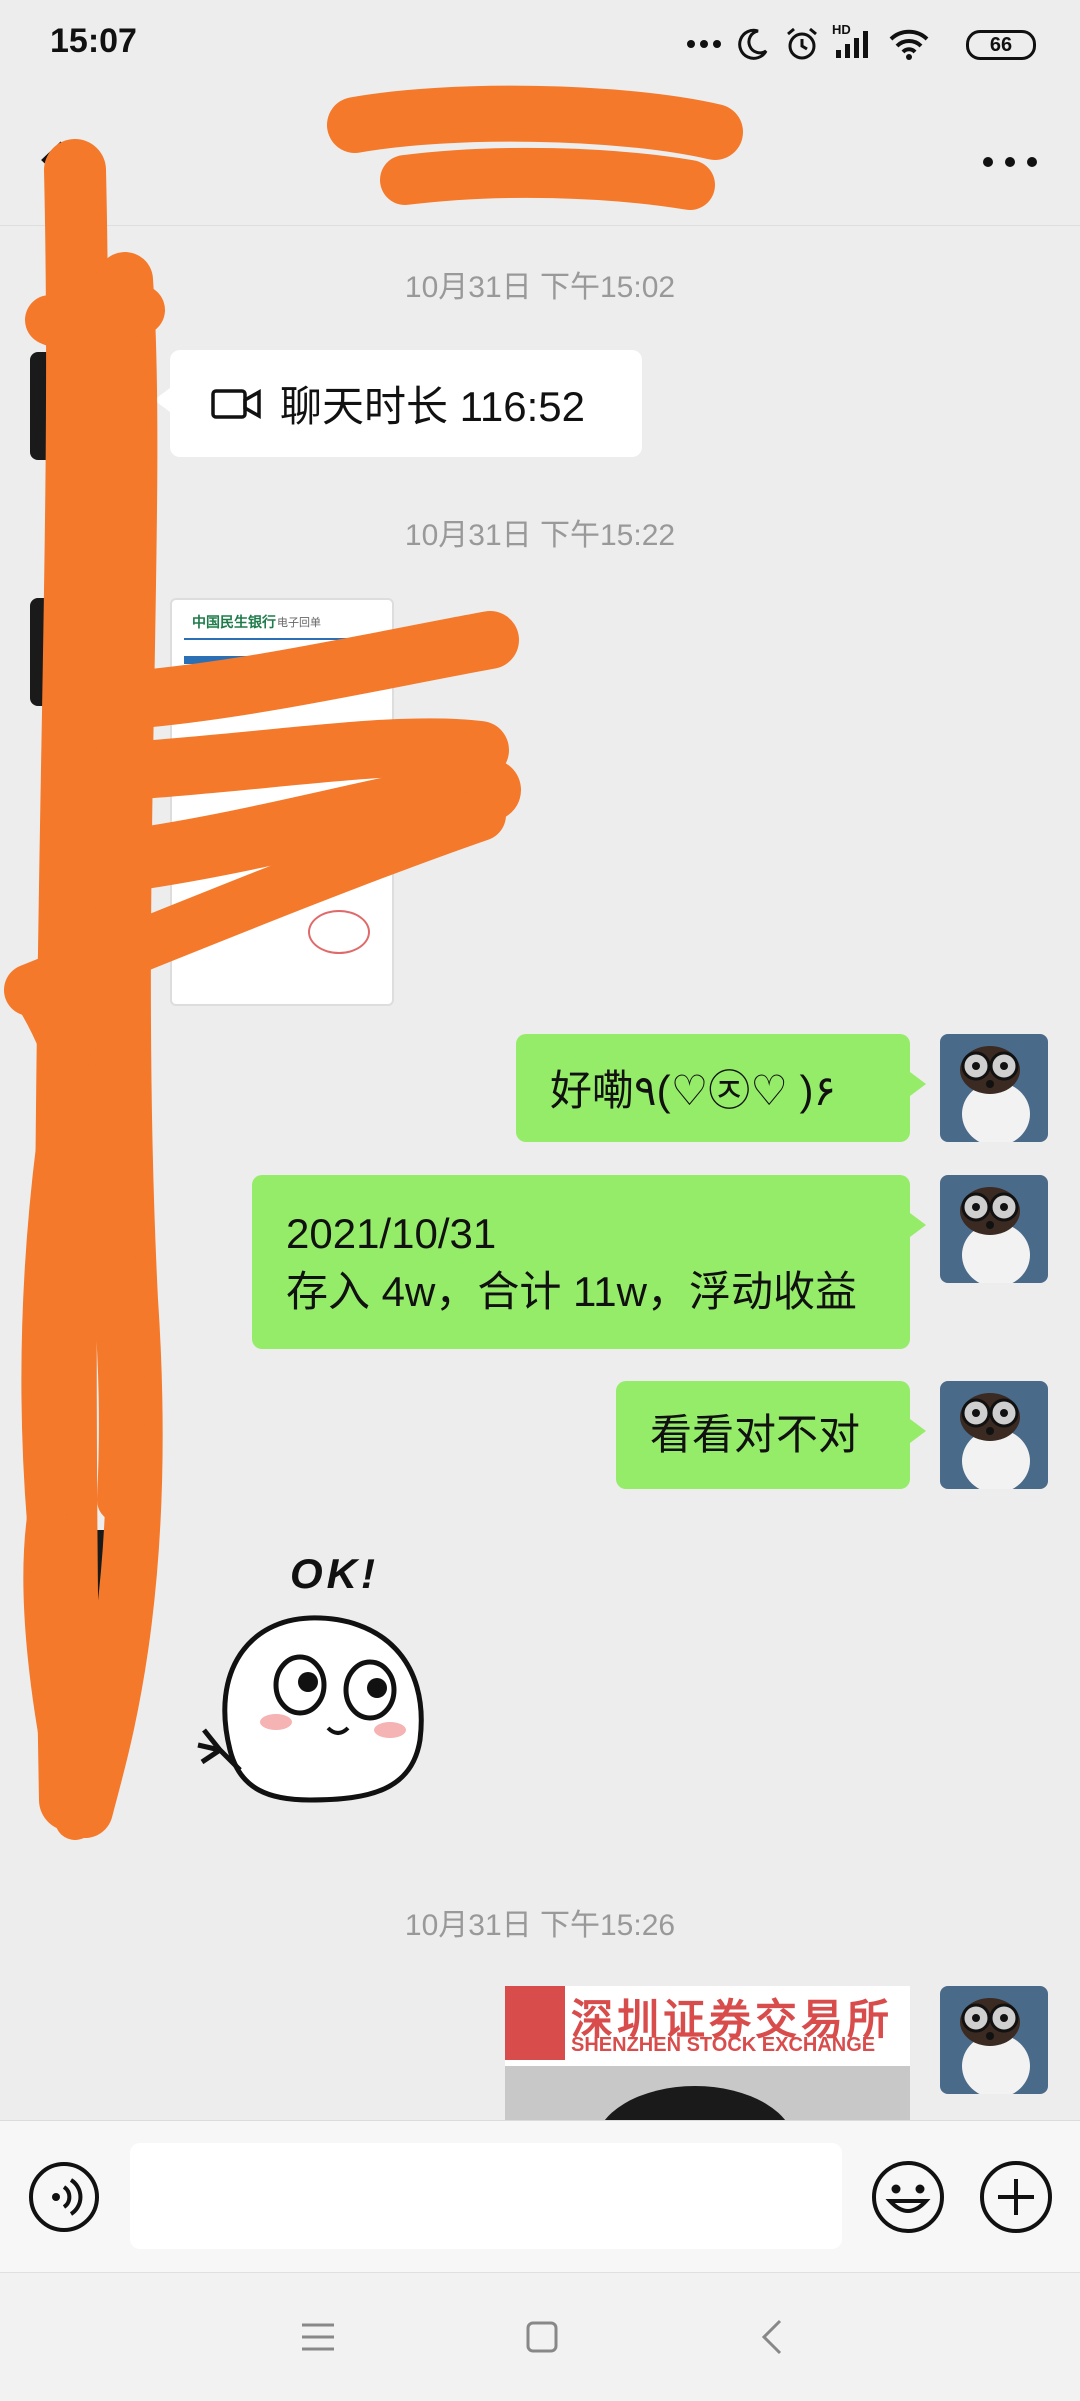 The image size is (1080, 2401). I want to click on exchange-image: 深圳证券交易所 SHENZHEN STOCK EXCHANGE, so click(707, 2053).